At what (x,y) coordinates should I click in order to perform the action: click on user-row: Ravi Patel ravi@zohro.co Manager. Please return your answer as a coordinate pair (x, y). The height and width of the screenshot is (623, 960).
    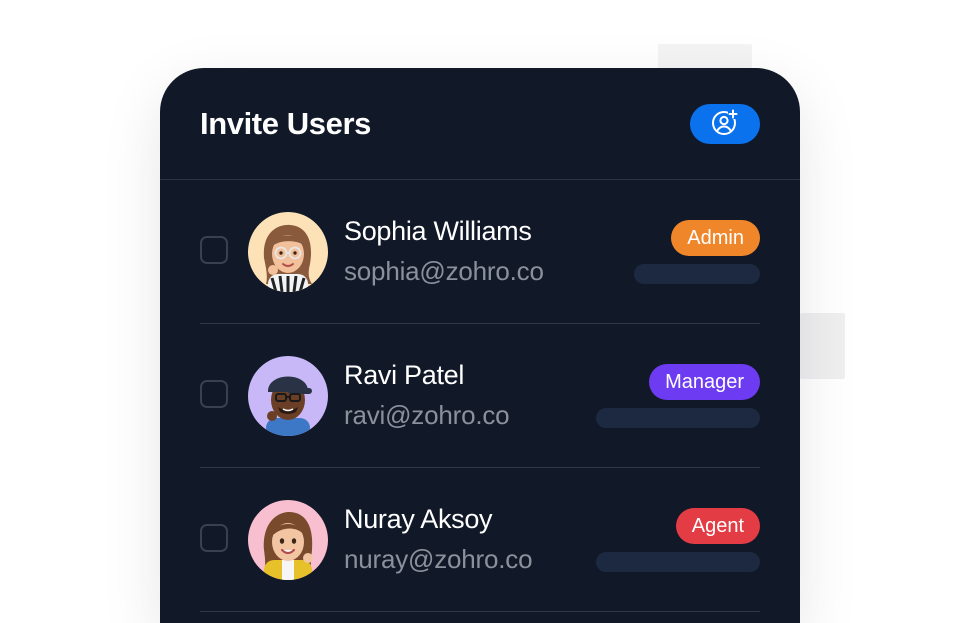
    Looking at the image, I should click on (480, 396).